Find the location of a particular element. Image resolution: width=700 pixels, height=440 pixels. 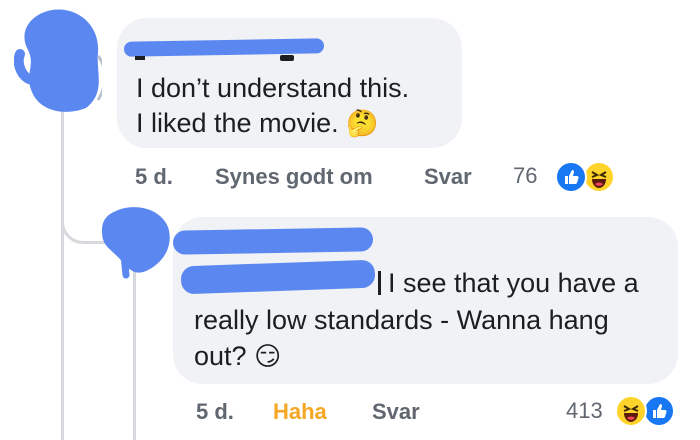

comment-timestamp: 5 d. is located at coordinates (154, 177).